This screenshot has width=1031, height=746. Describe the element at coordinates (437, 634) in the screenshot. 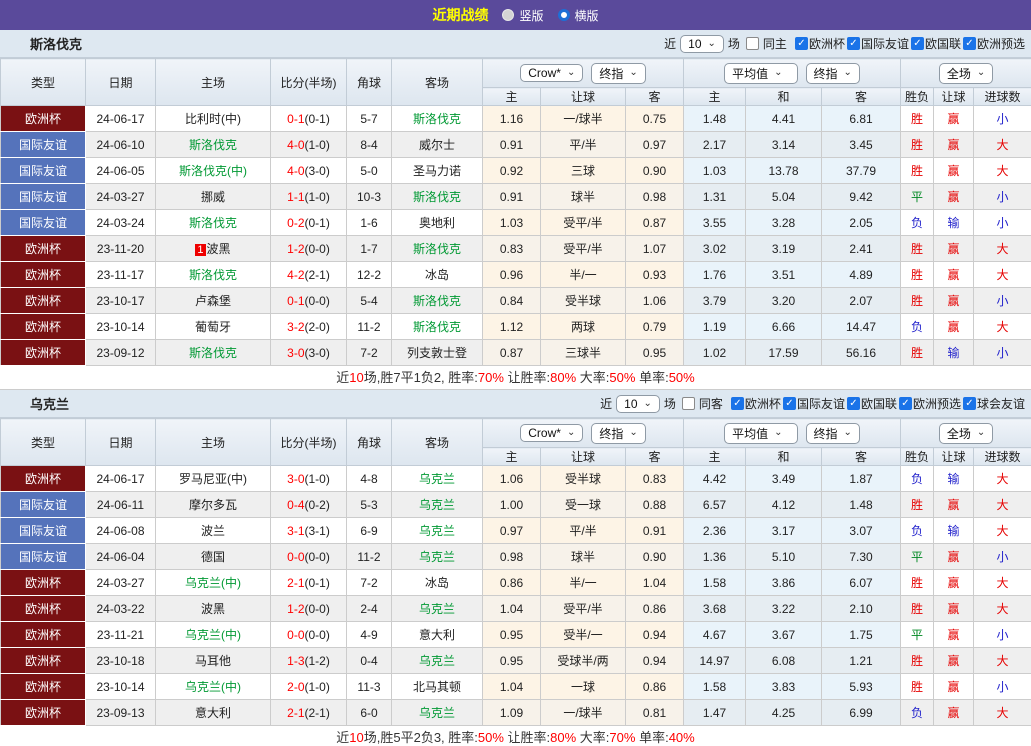

I see `away-team: 意大利` at that location.